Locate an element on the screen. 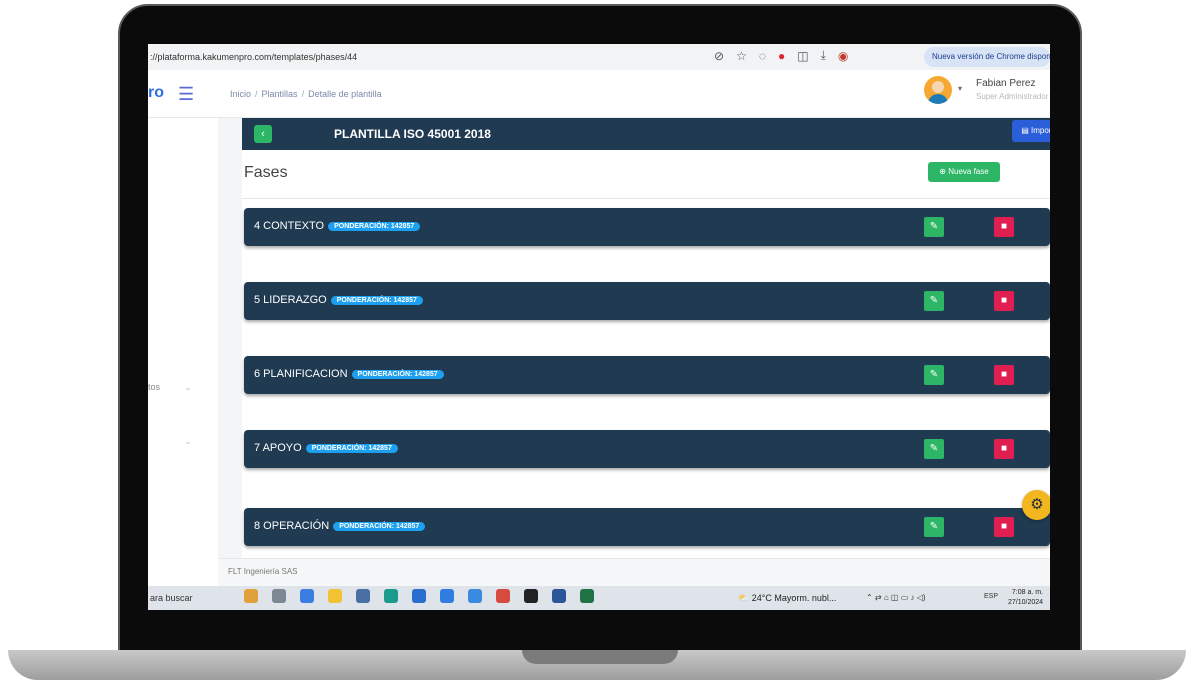  outlook-icon is located at coordinates (447, 596).